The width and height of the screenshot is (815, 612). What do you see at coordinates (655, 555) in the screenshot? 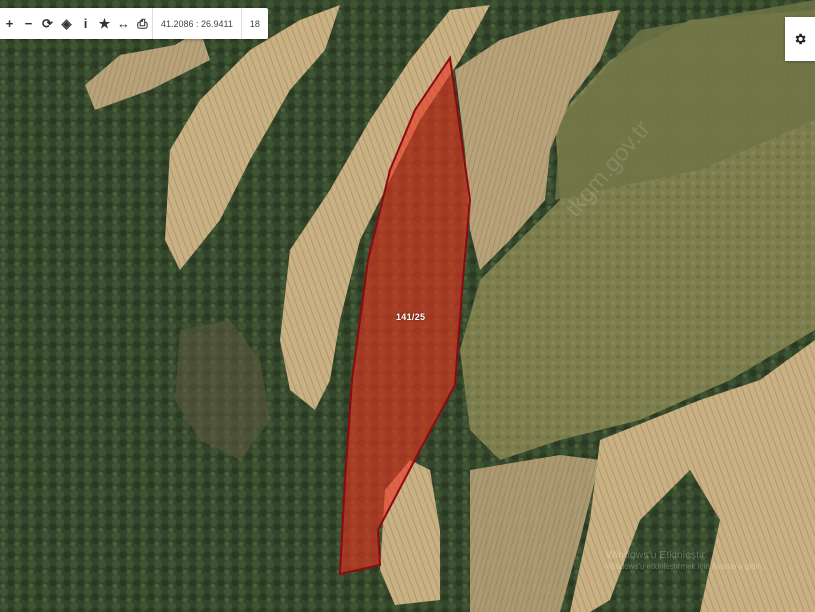
I see `watermark-title: Windows'u Etkinleştir` at bounding box center [655, 555].